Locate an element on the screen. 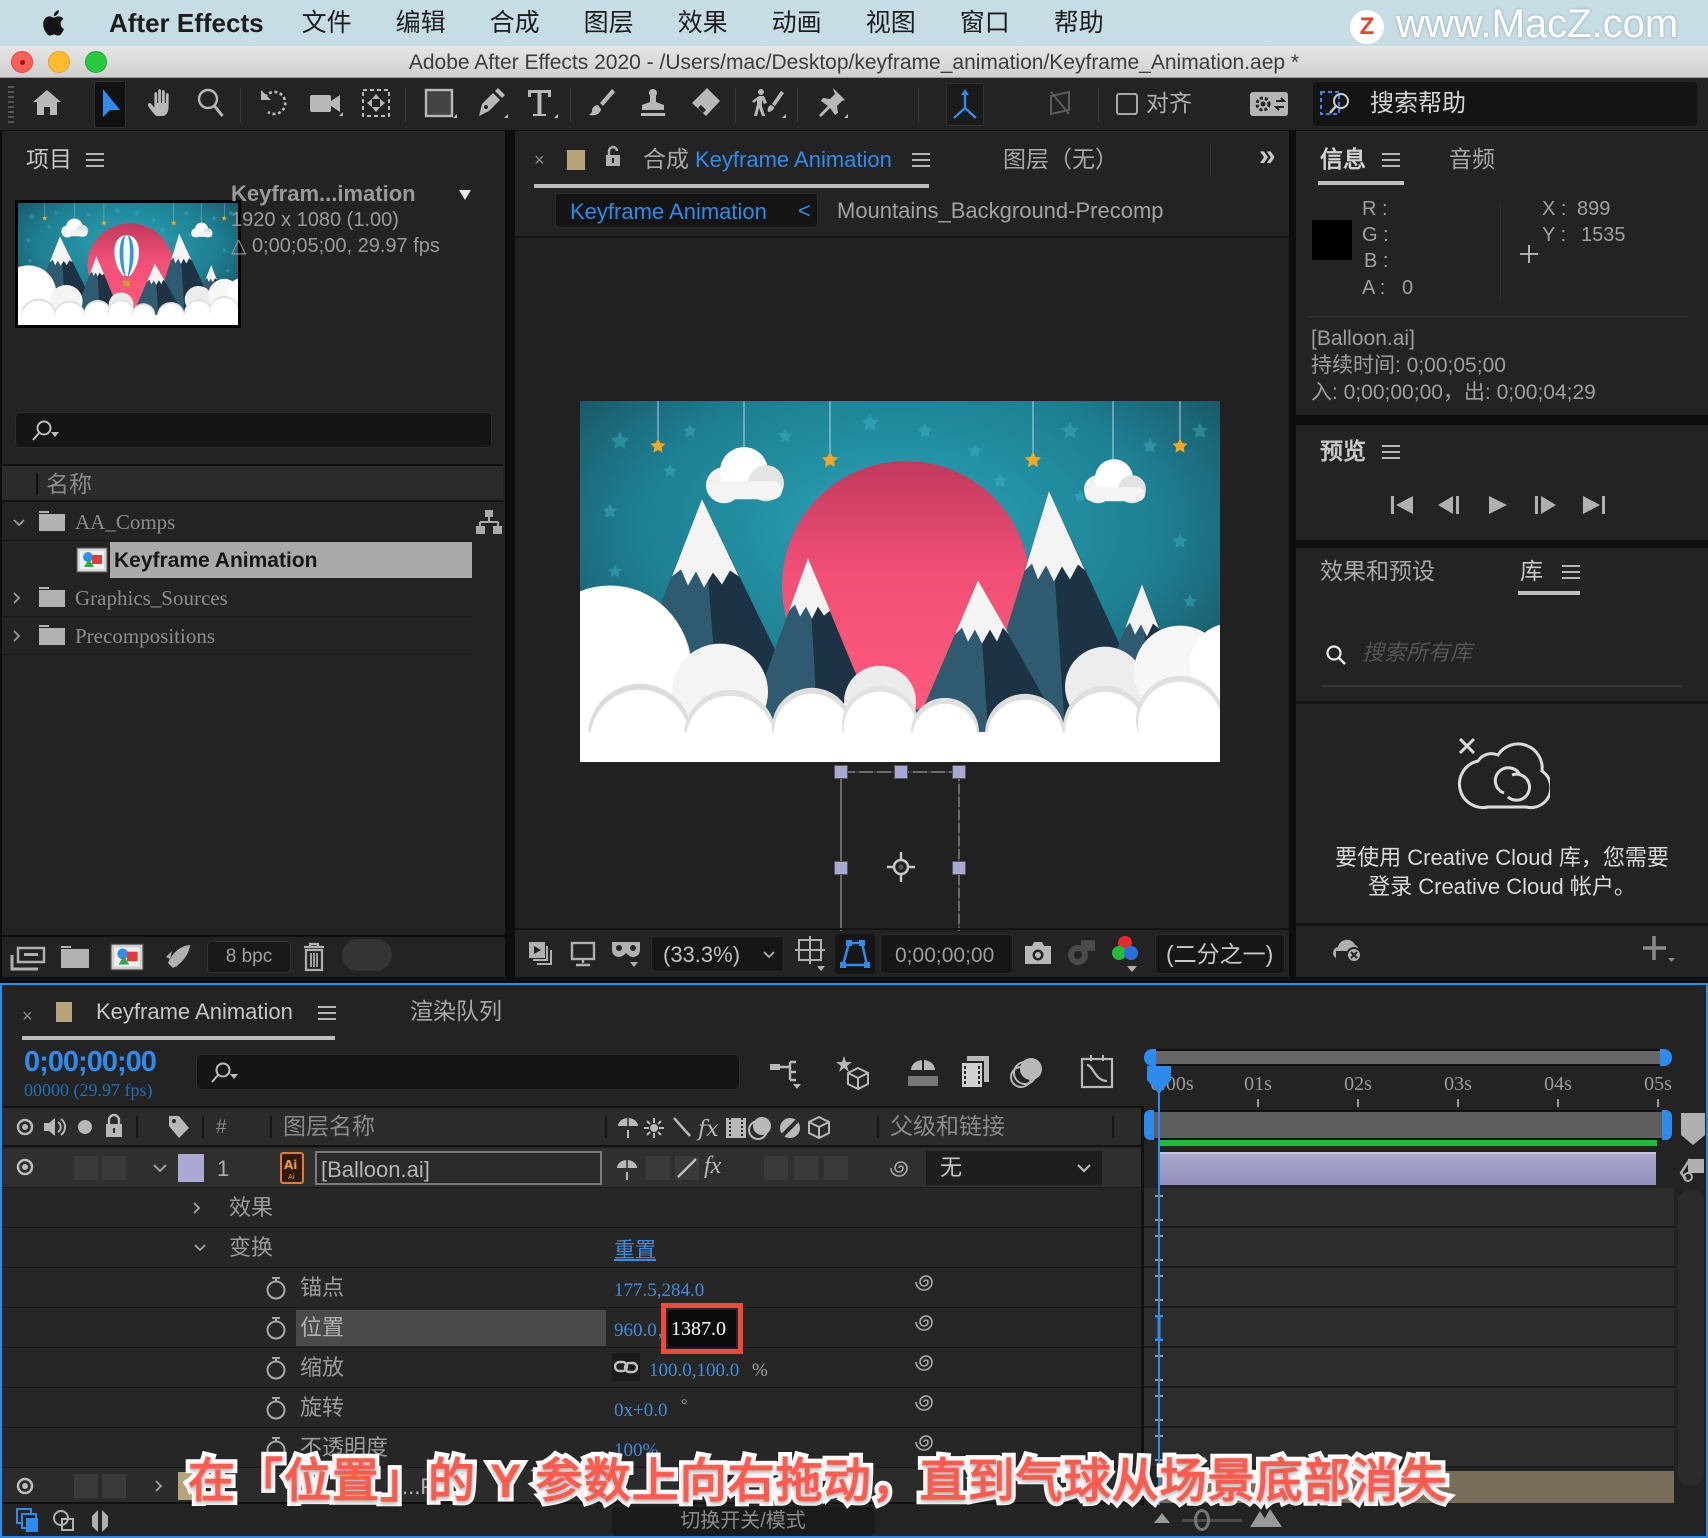 The width and height of the screenshot is (1708, 1538). column-parent-header: 父级和链接 is located at coordinates (947, 1126).